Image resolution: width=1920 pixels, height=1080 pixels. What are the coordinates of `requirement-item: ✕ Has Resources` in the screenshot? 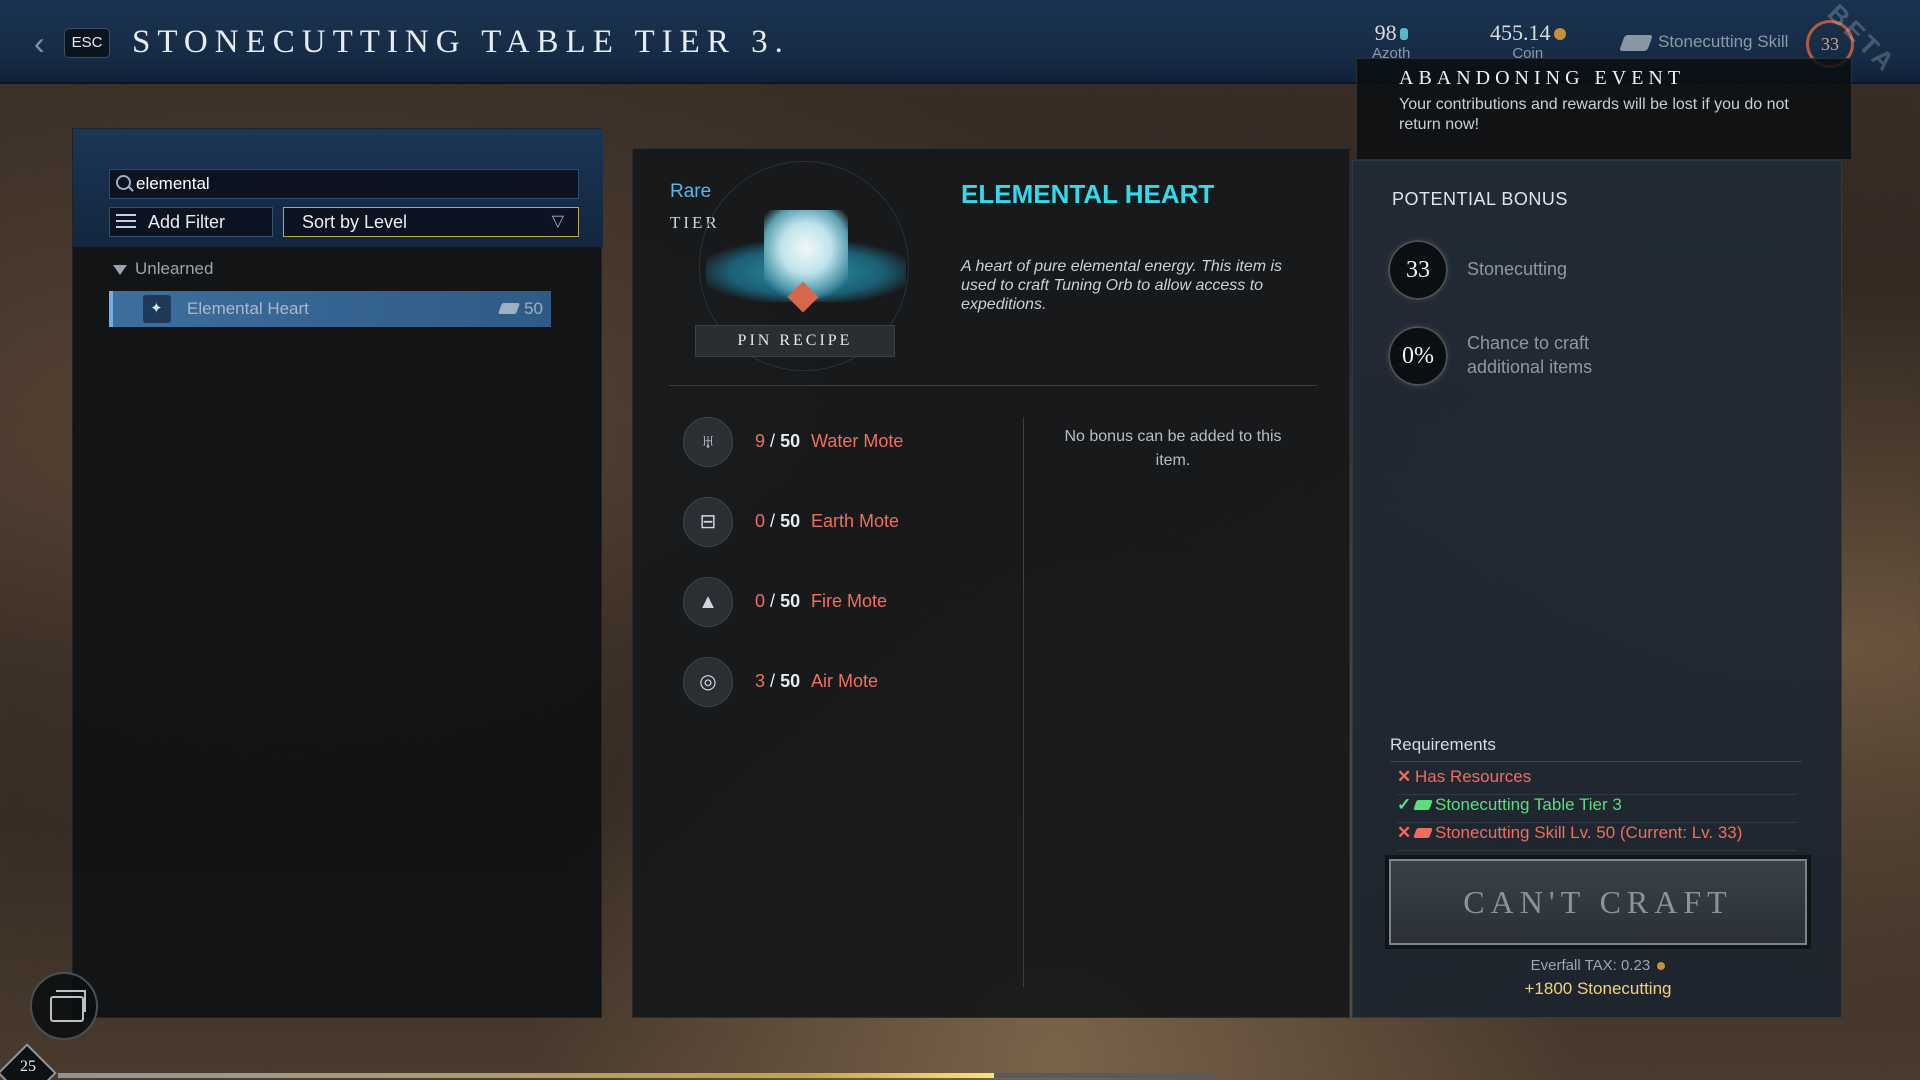 It's located at (1597, 781).